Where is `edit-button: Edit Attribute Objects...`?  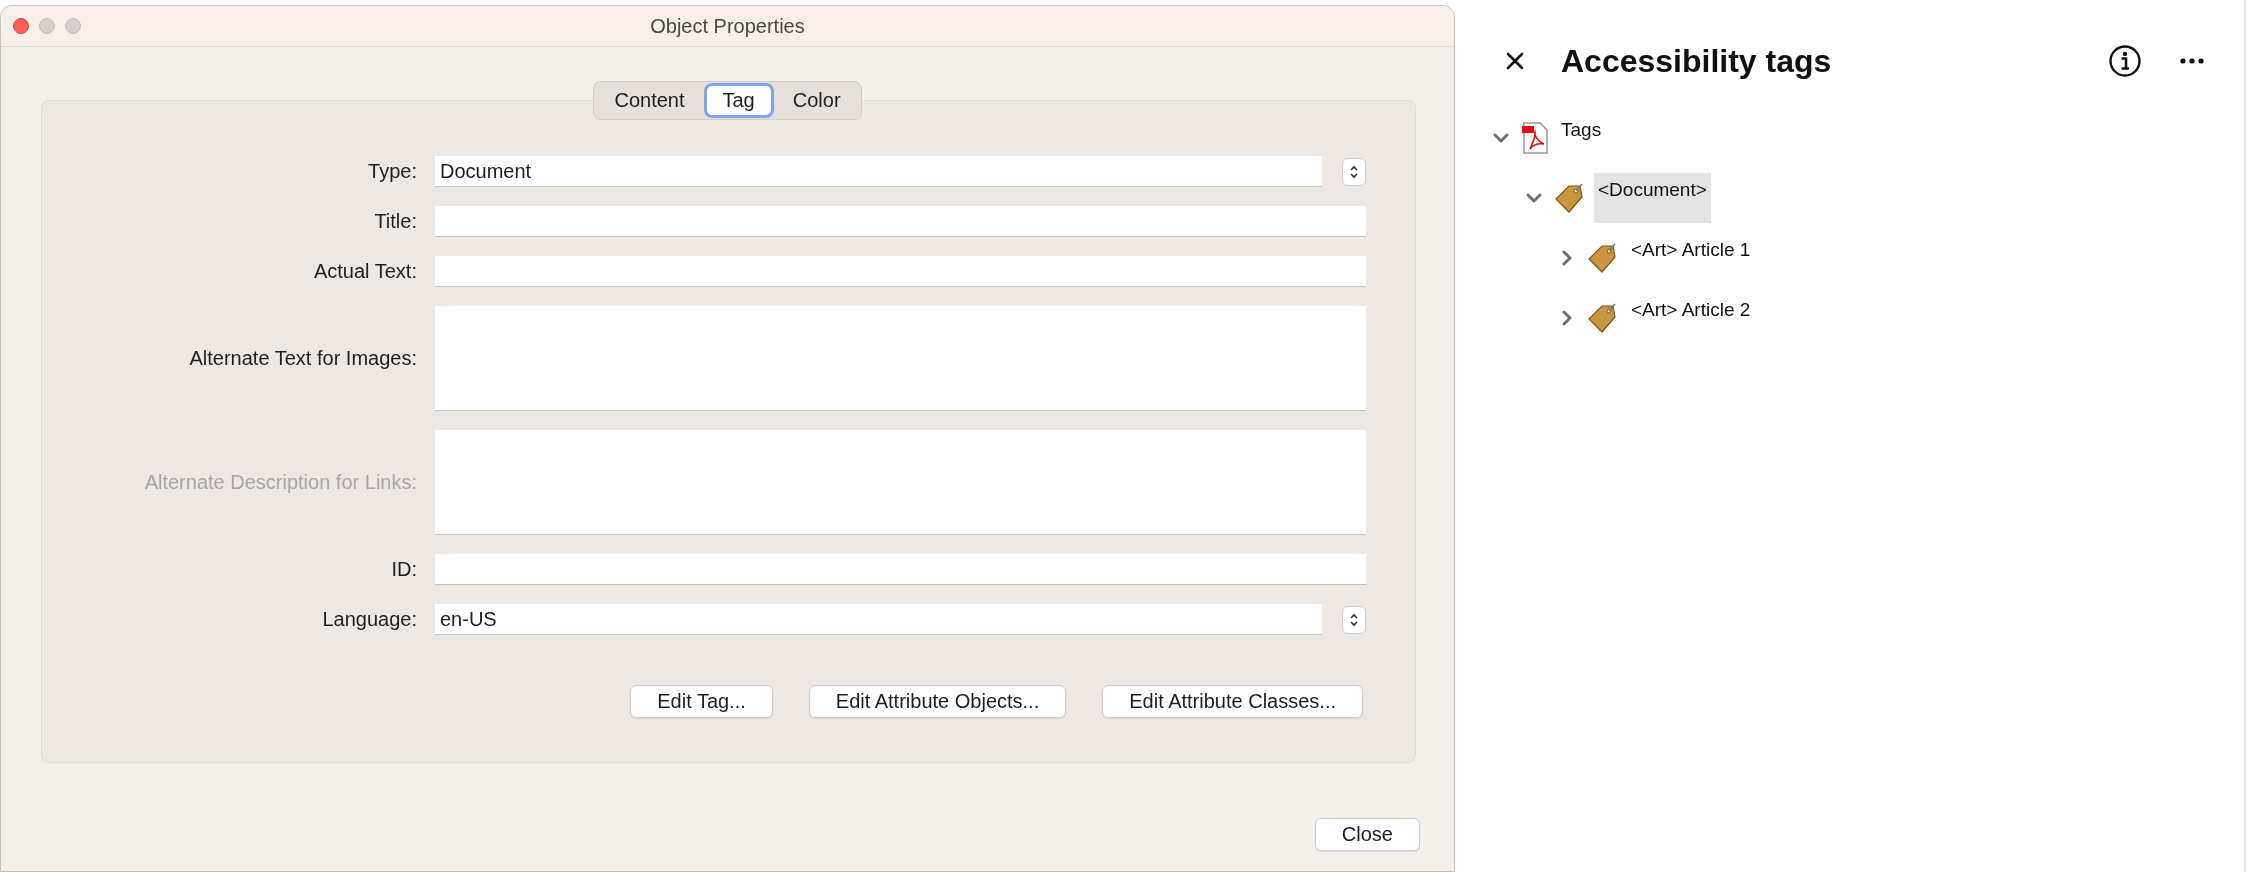
edit-button: Edit Attribute Objects... is located at coordinates (937, 701).